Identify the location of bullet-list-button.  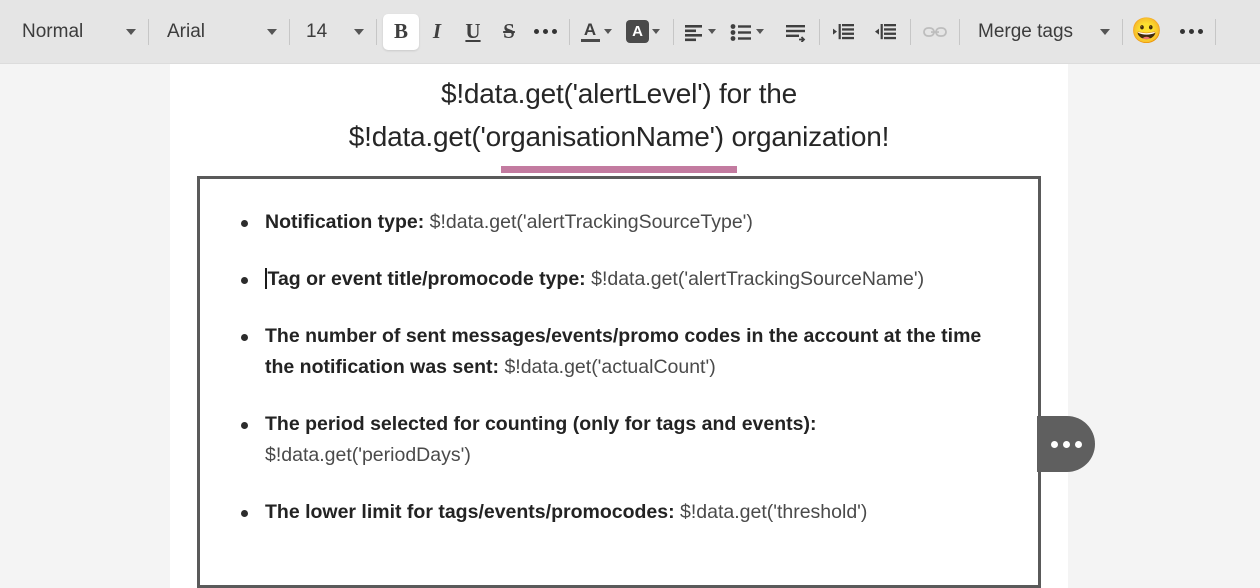
(747, 32).